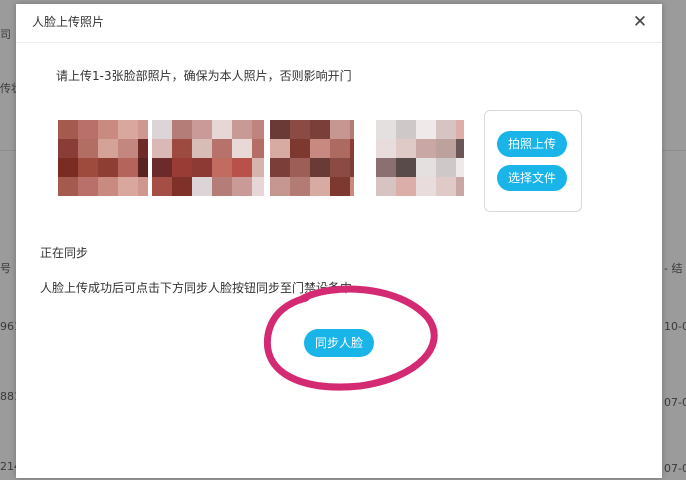 This screenshot has width=686, height=480. I want to click on bg-text: 10-0, so click(675, 326).